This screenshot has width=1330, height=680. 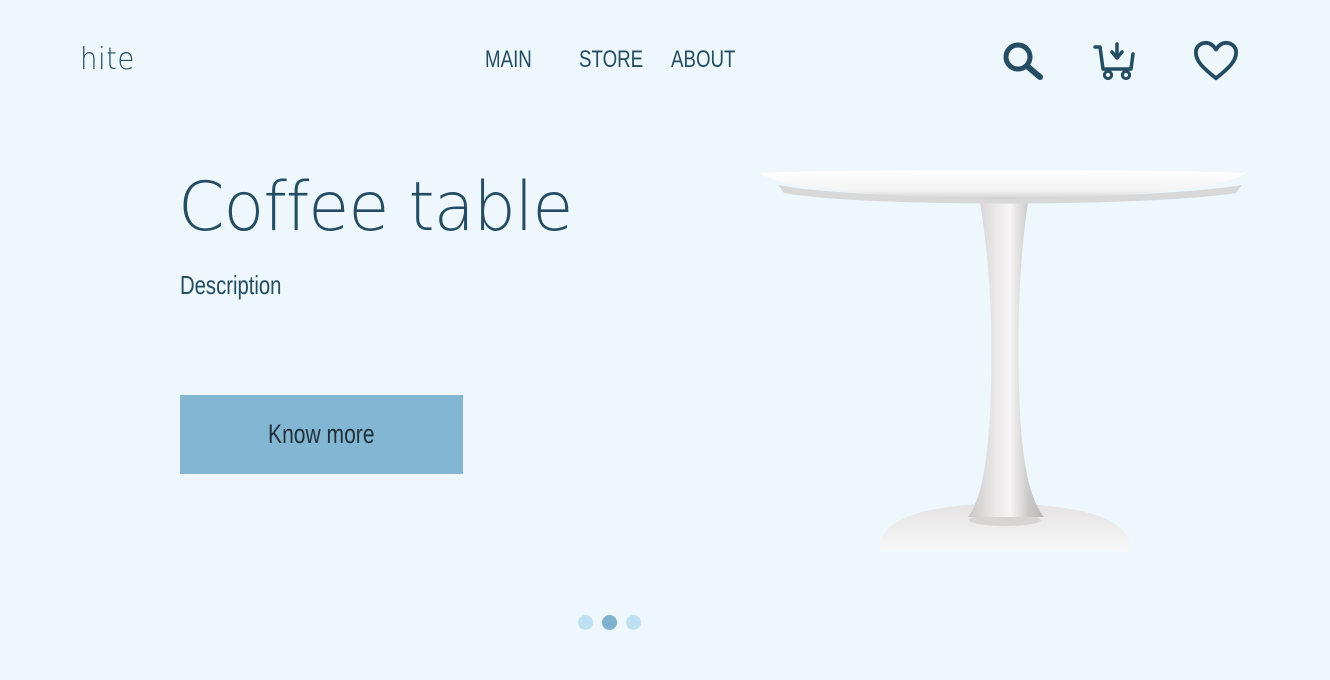 What do you see at coordinates (611, 60) in the screenshot?
I see `nav-link-store: STORE` at bounding box center [611, 60].